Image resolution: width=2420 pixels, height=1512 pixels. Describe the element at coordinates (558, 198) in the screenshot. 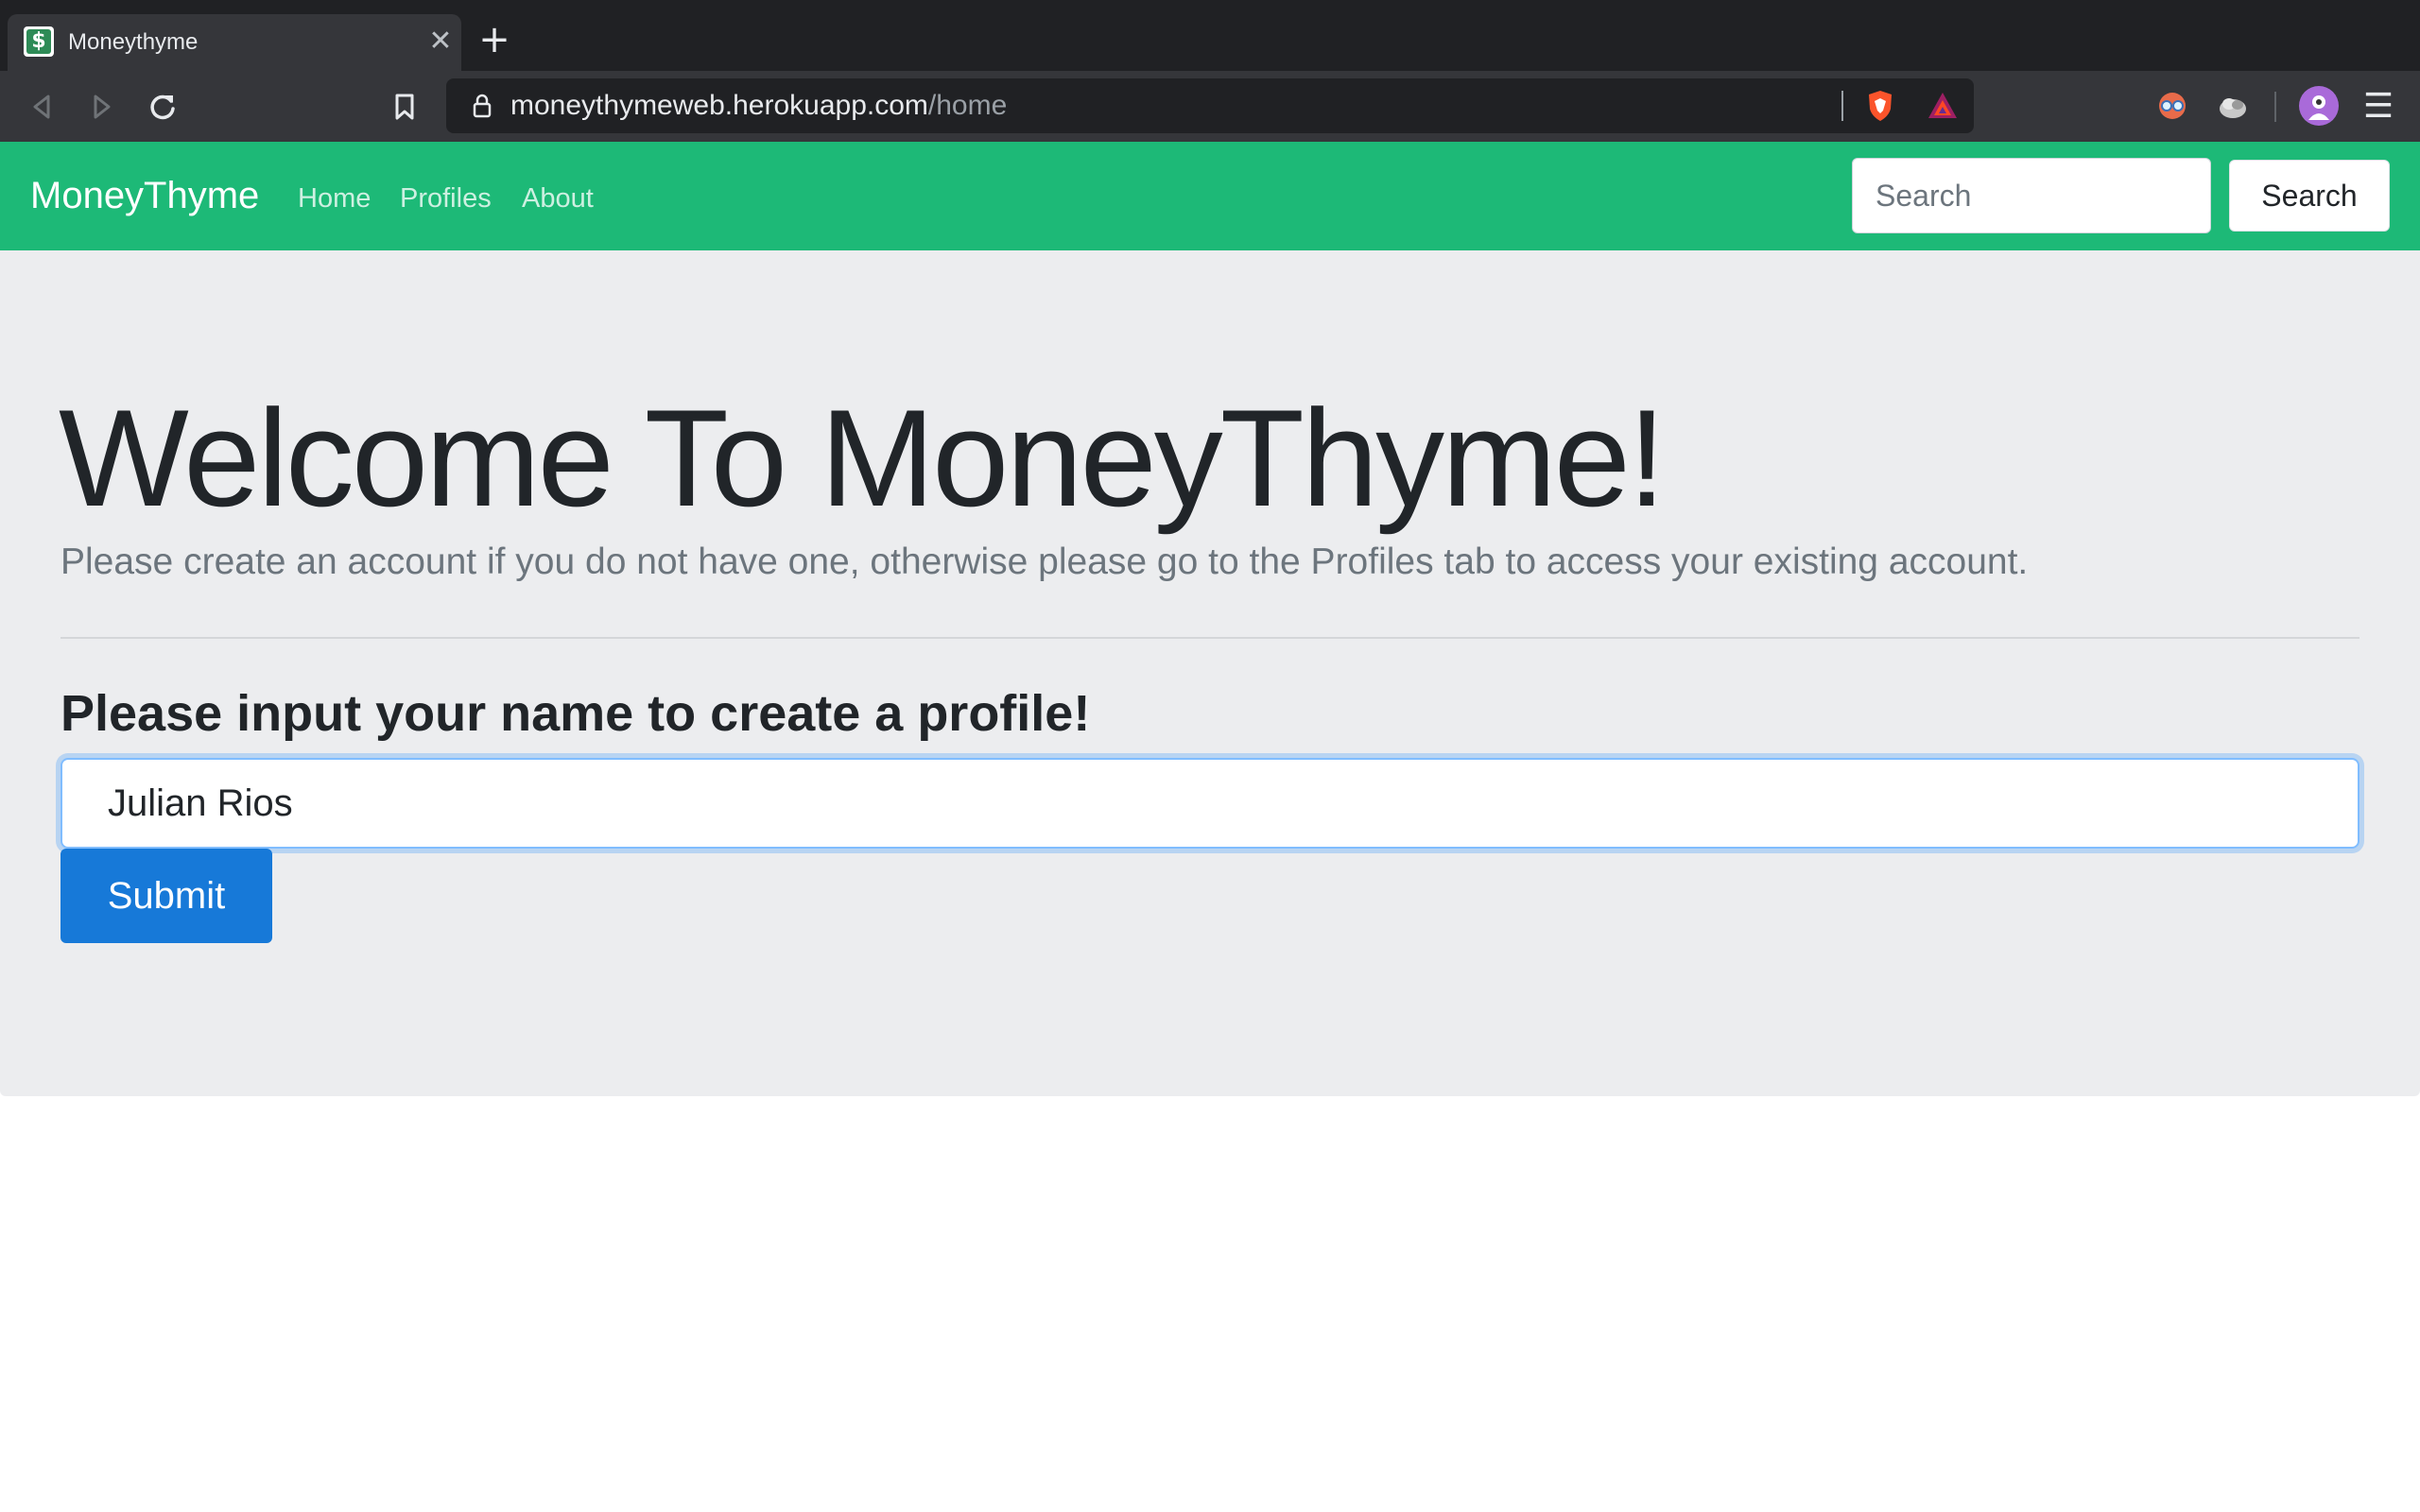

I see `nav-link-about: About` at that location.